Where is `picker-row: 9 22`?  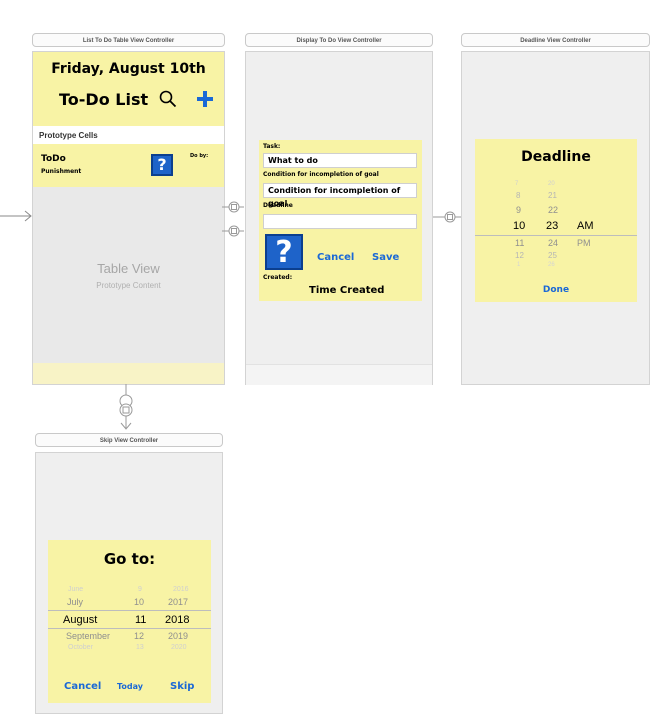 picker-row: 9 22 is located at coordinates (537, 210).